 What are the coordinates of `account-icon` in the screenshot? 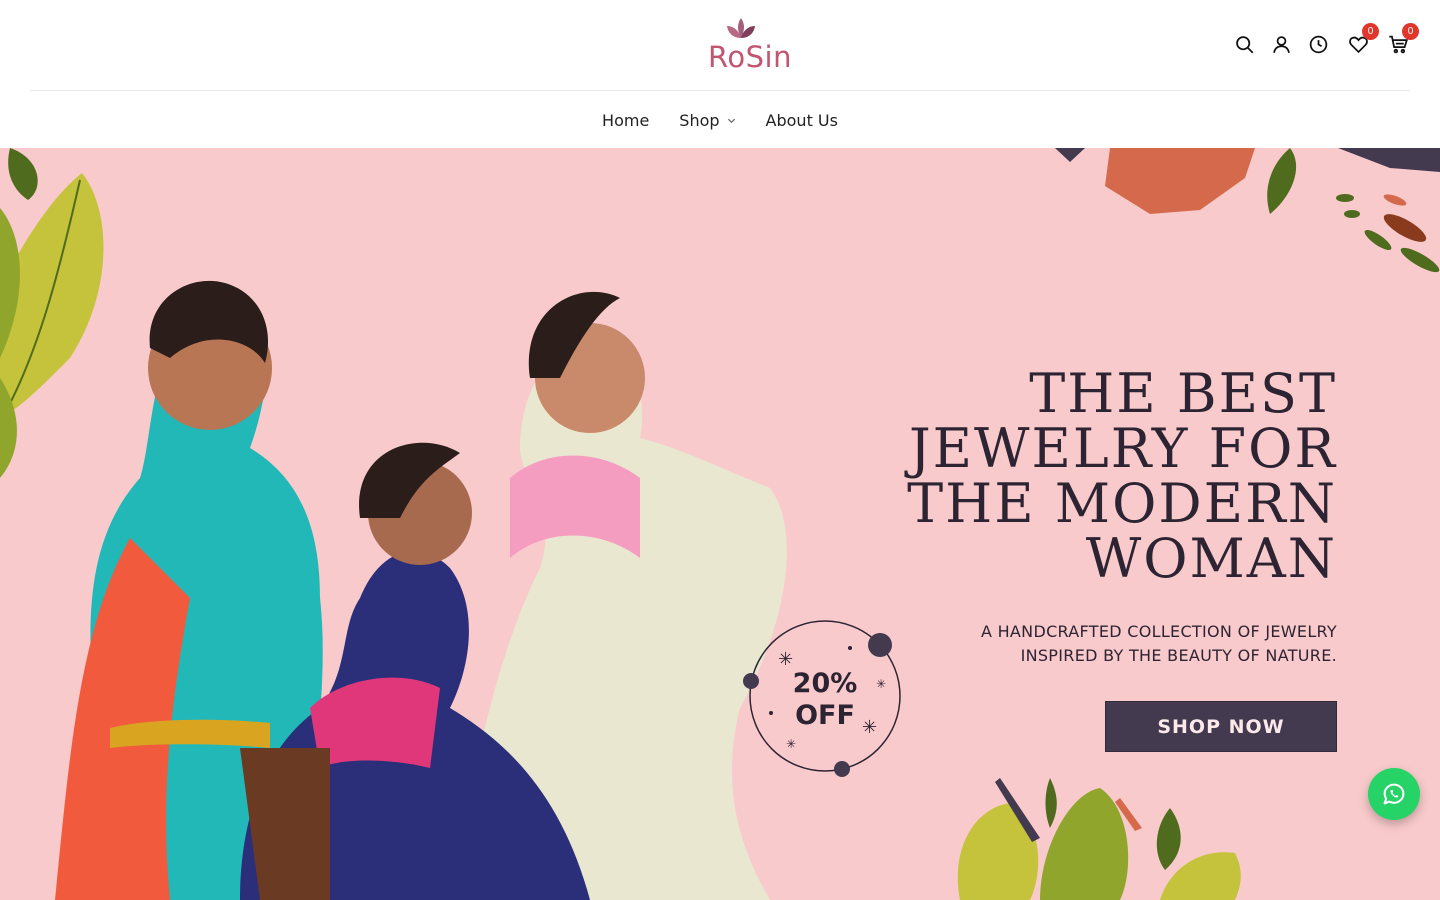 It's located at (1281, 44).